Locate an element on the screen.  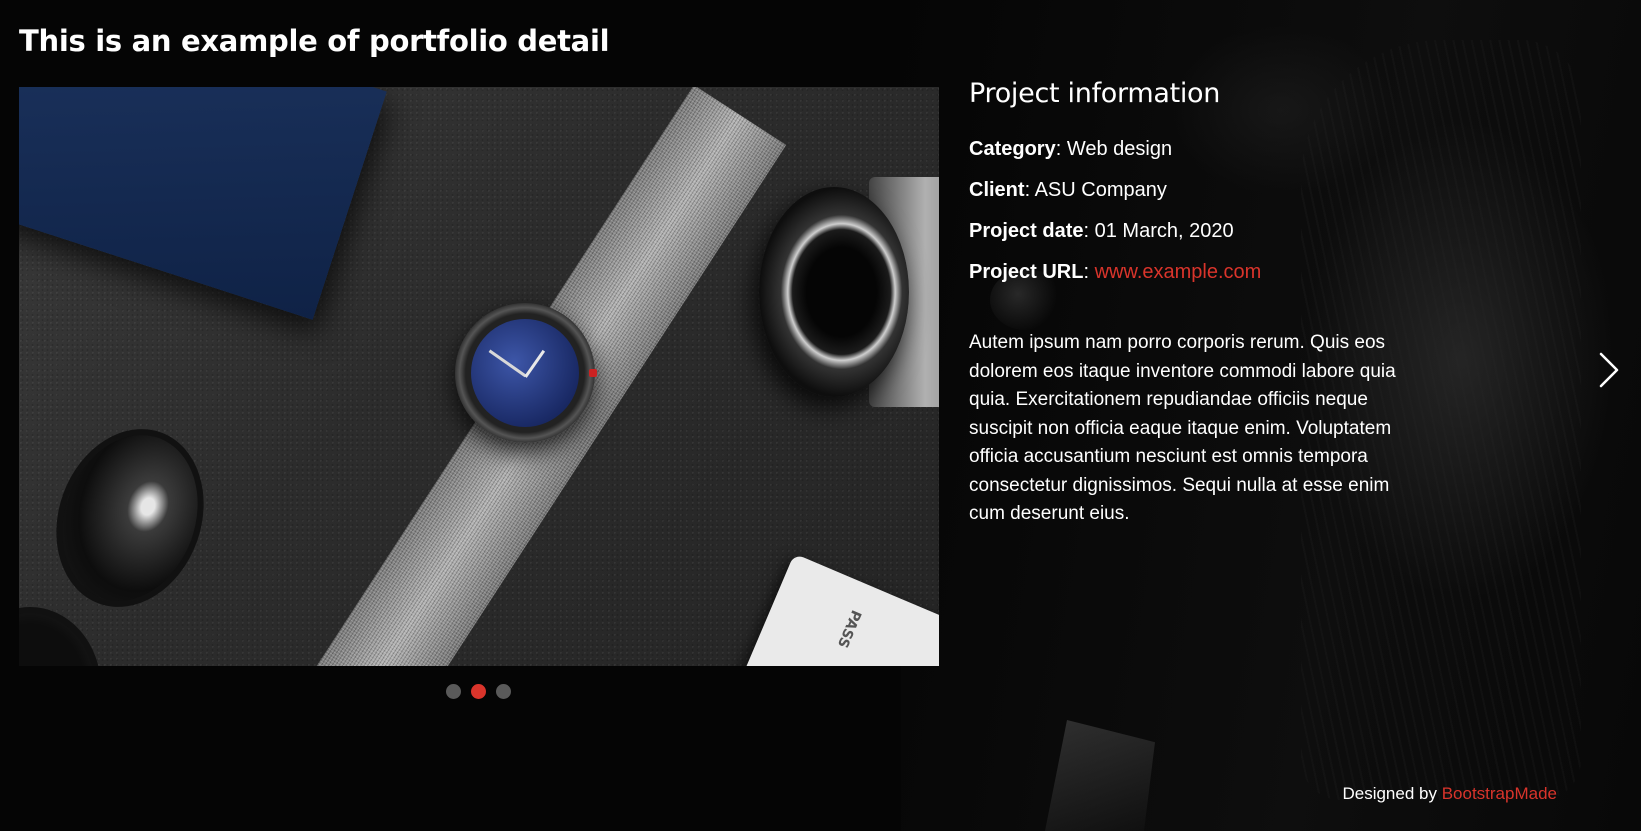
project-date-value: 01 March, 2020 is located at coordinates (1164, 231).